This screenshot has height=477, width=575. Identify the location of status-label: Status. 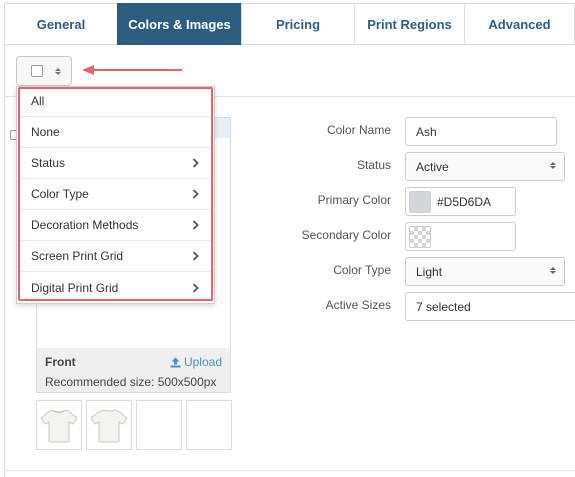
(373, 165).